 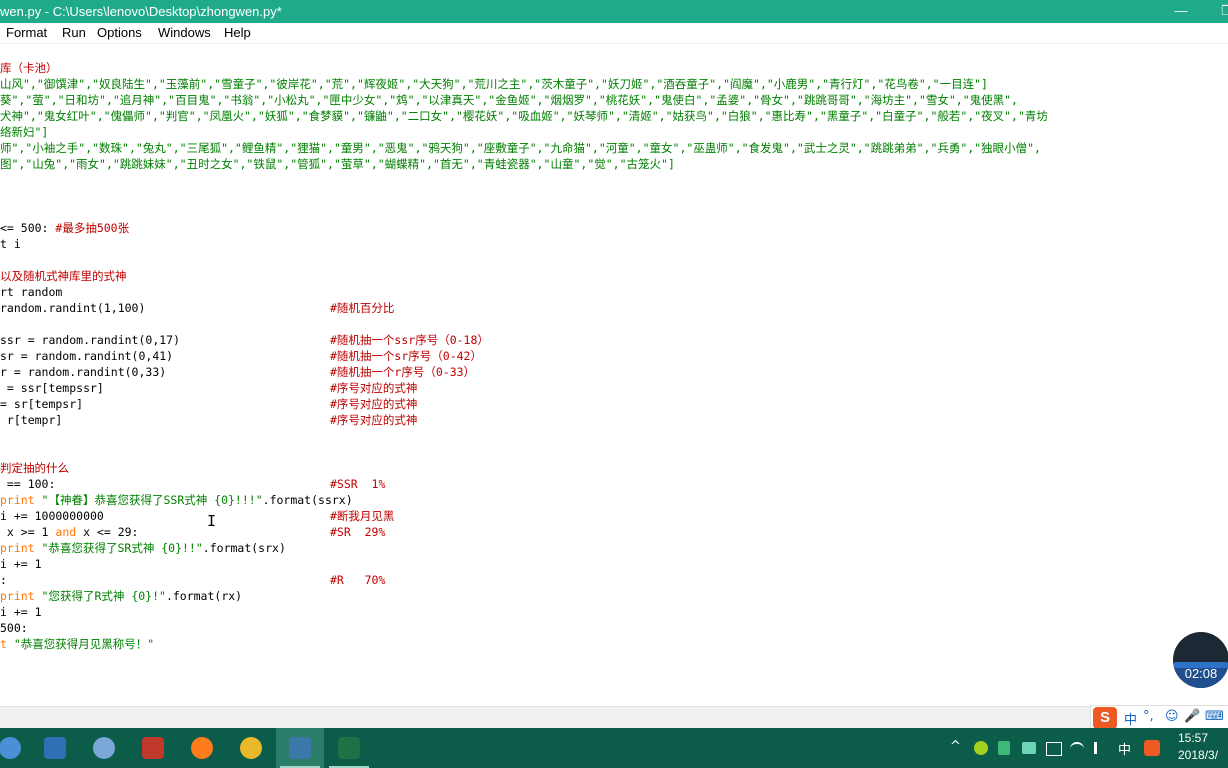 What do you see at coordinates (1077, 749) in the screenshot?
I see `wifi-icon` at bounding box center [1077, 749].